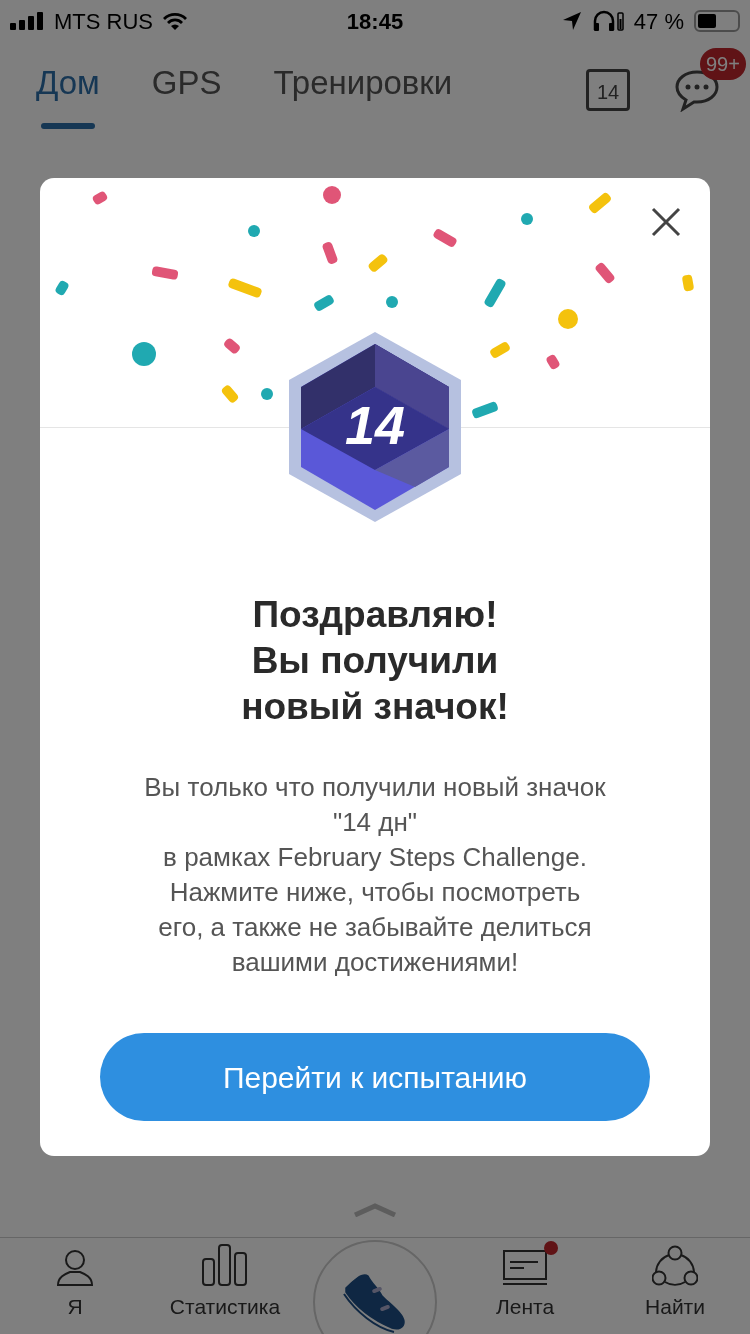  Describe the element at coordinates (675, 1265) in the screenshot. I see `network-icon` at that location.